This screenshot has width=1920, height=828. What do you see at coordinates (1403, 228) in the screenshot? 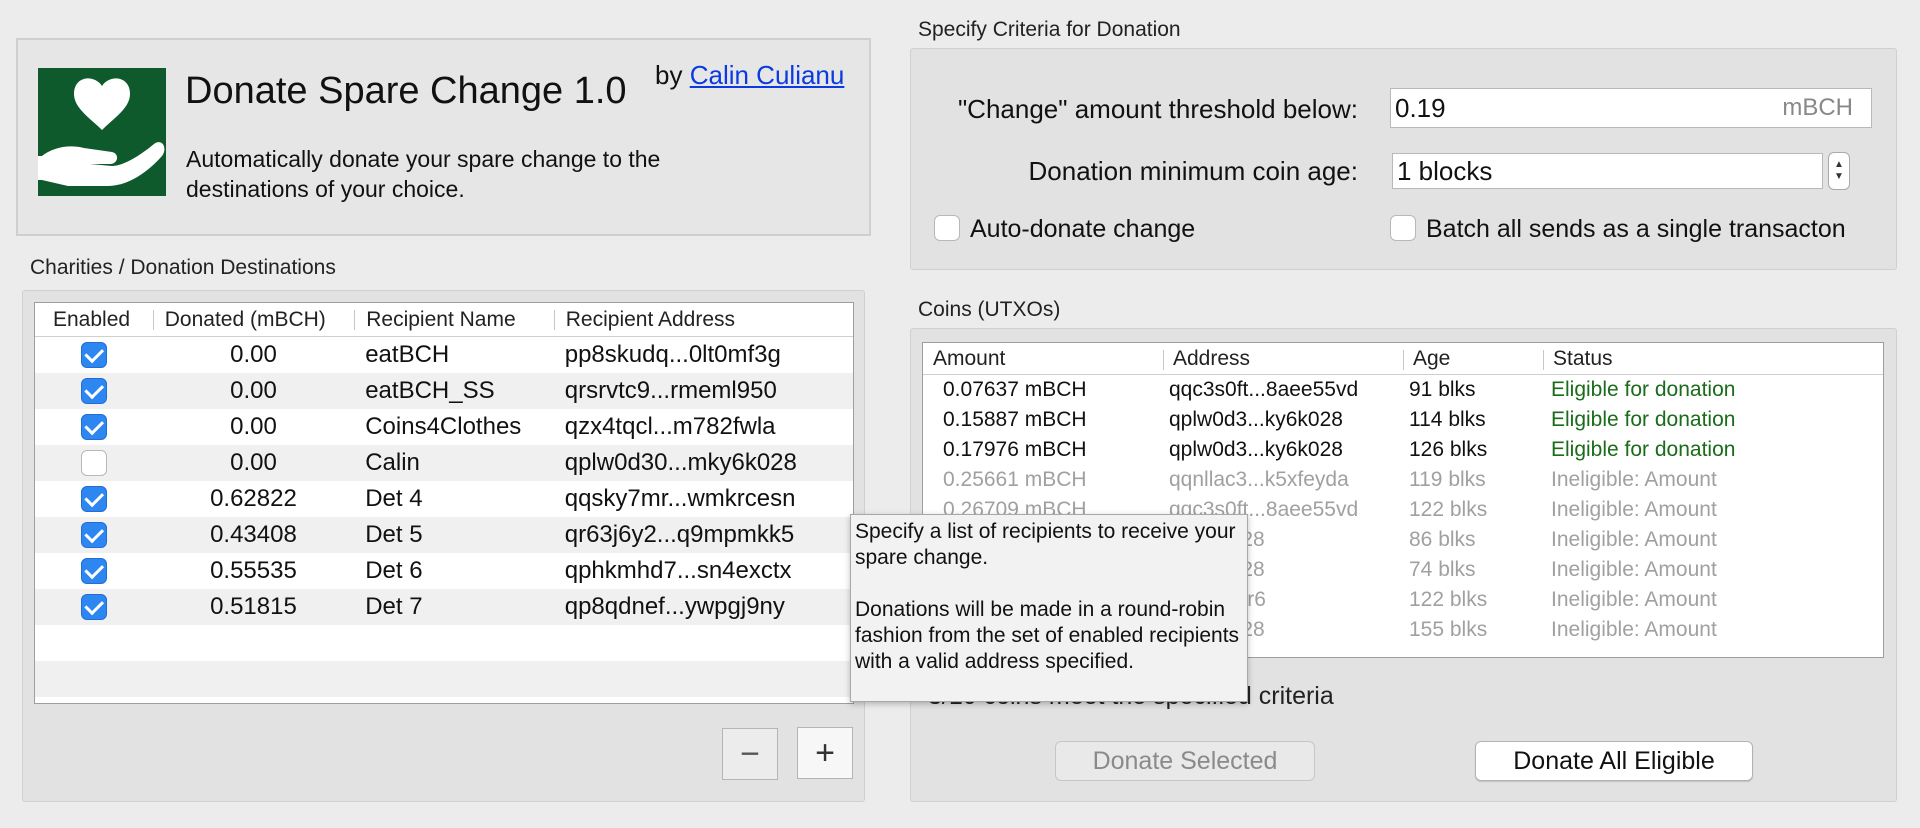
I see `batch-sends-checkbox` at bounding box center [1403, 228].